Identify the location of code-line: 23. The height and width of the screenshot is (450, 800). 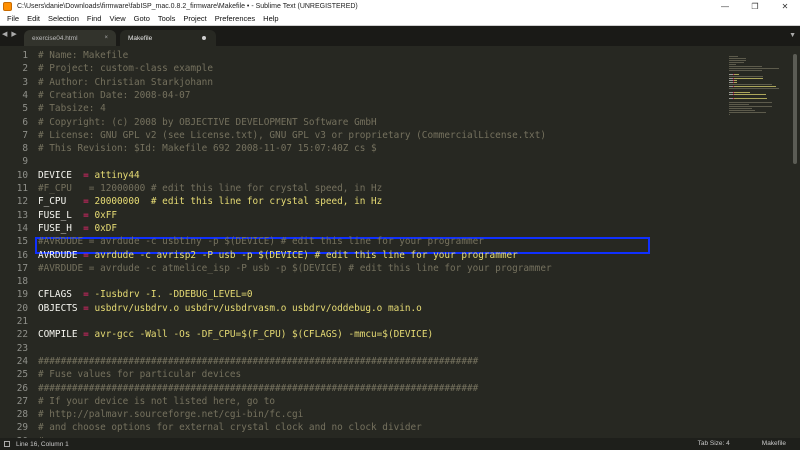
(362, 348).